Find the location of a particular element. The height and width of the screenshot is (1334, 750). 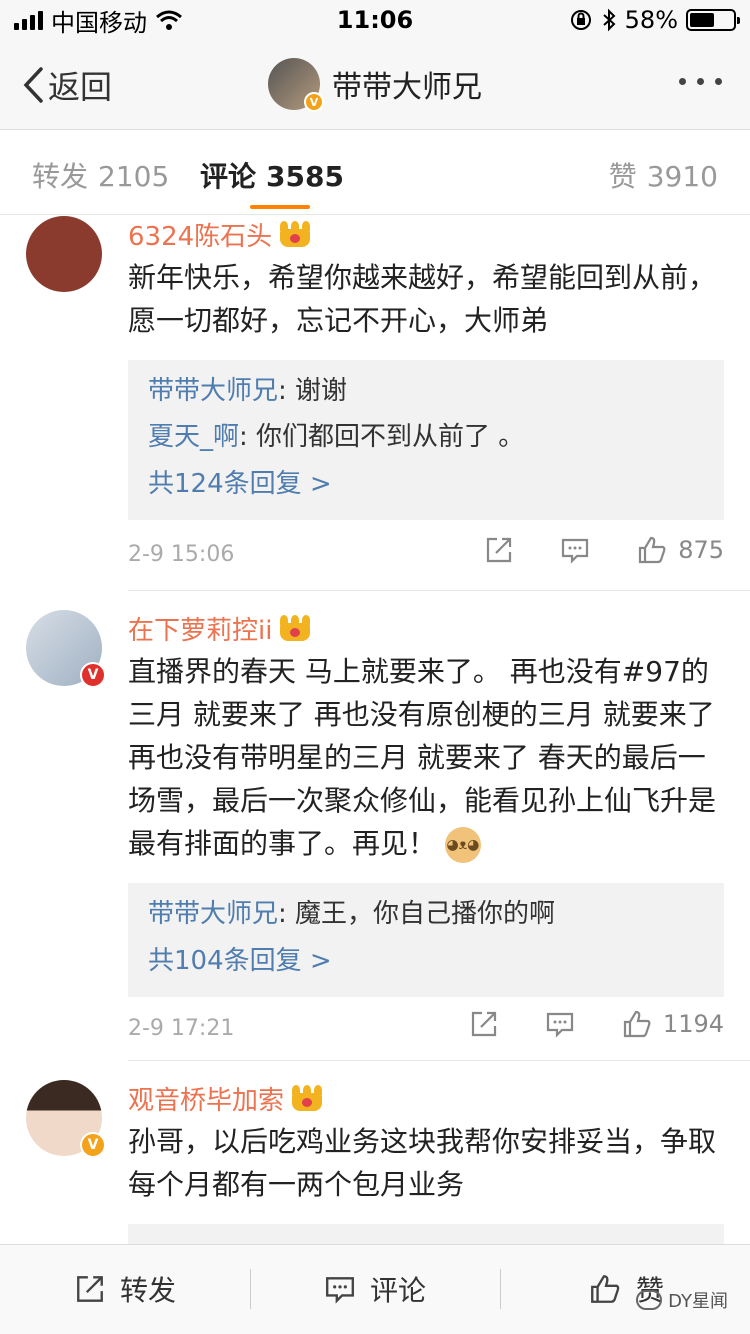

battery-fill is located at coordinates (702, 20).